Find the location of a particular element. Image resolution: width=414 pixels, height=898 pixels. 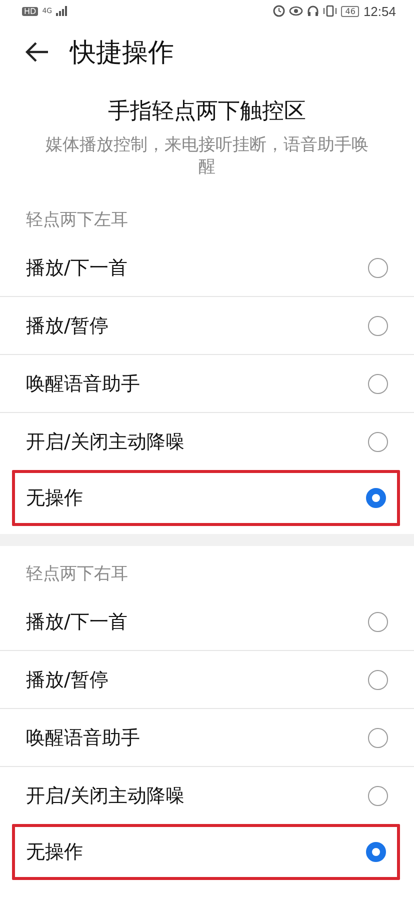

hd-badge: HD is located at coordinates (30, 11).